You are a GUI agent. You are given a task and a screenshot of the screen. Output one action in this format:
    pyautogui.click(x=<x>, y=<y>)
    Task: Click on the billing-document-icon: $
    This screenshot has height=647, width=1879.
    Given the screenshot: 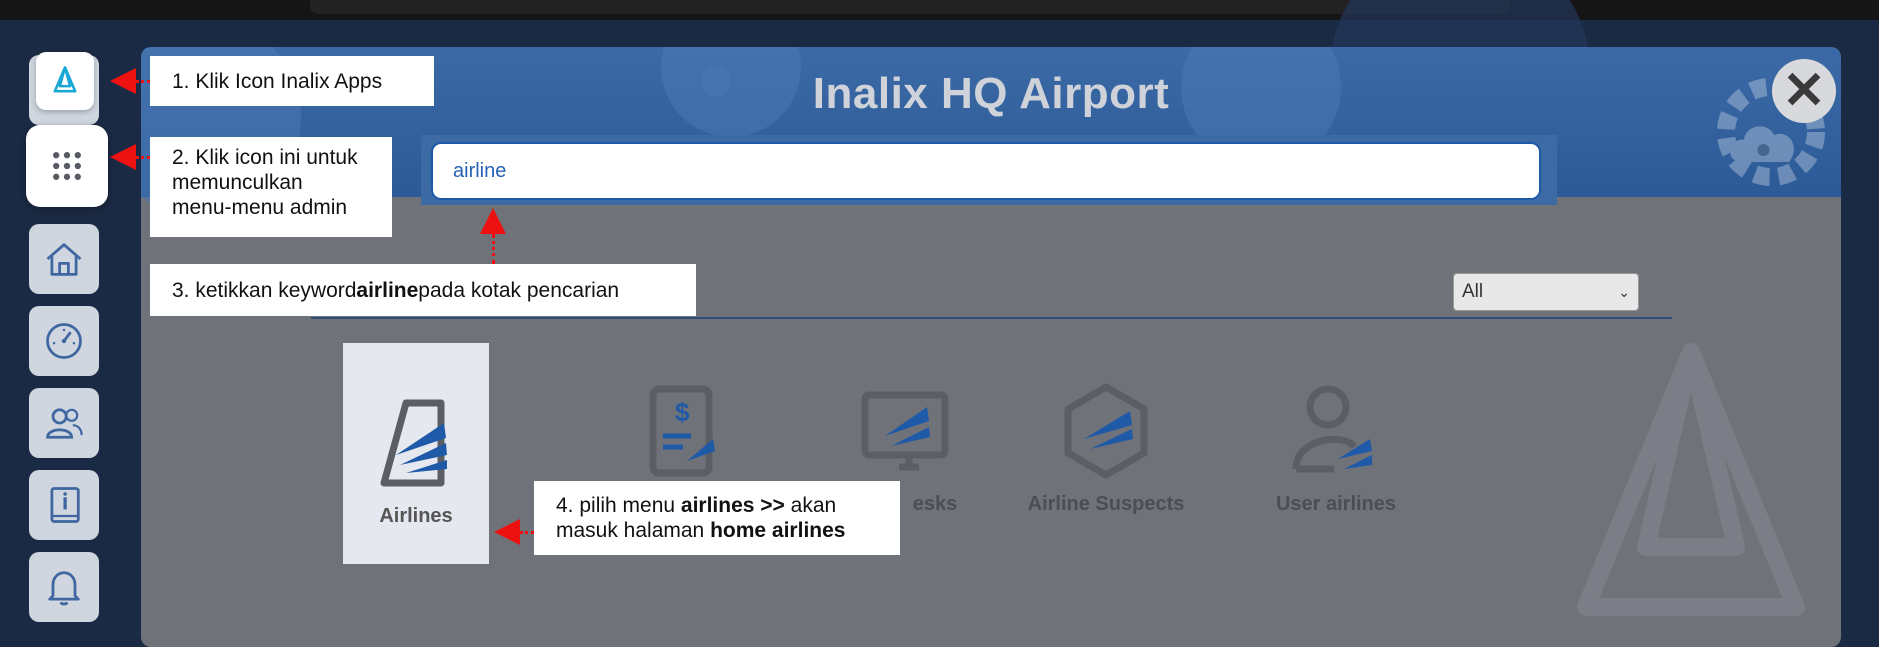 What is the action you would take?
    pyautogui.click(x=682, y=431)
    